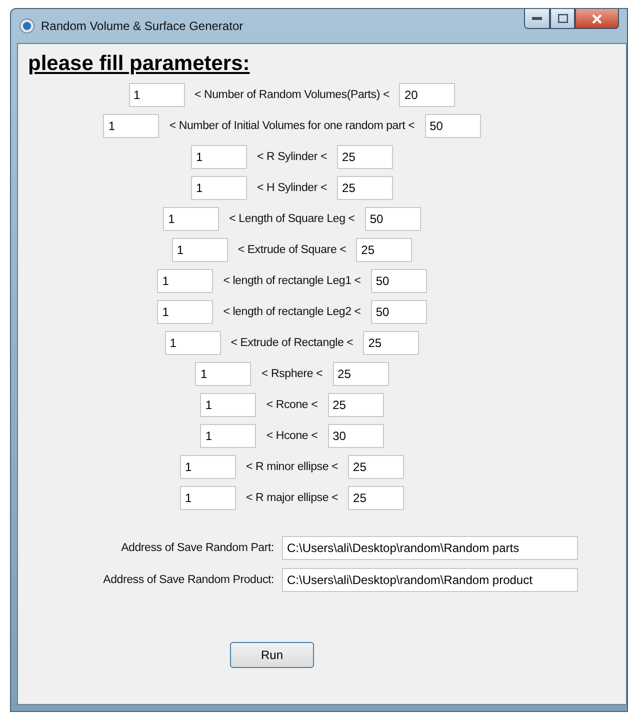  Describe the element at coordinates (292, 467) in the screenshot. I see `parameter-label: < R minor ellipse <` at that location.